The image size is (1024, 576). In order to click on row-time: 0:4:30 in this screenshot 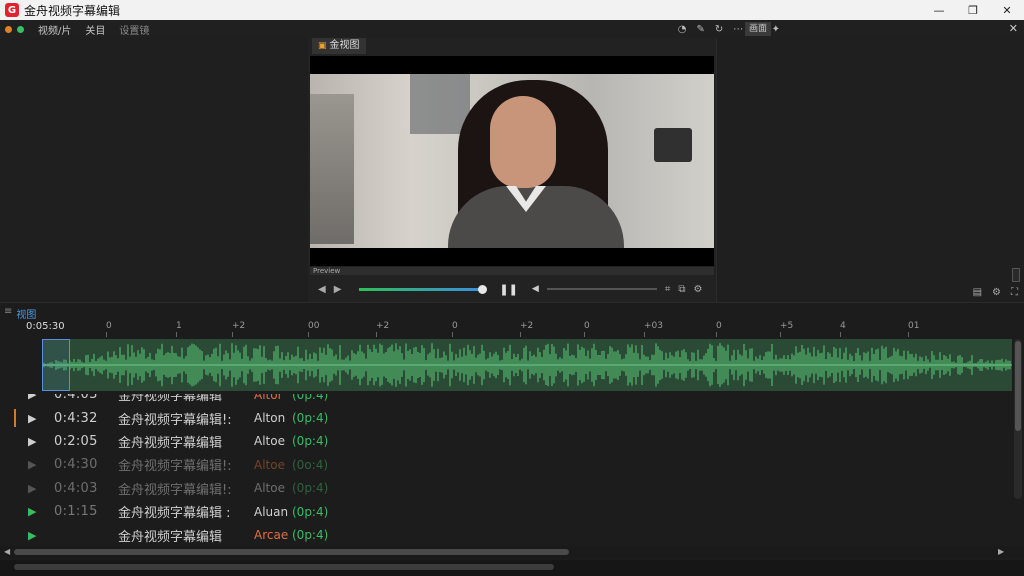, I will do `click(76, 465)`.